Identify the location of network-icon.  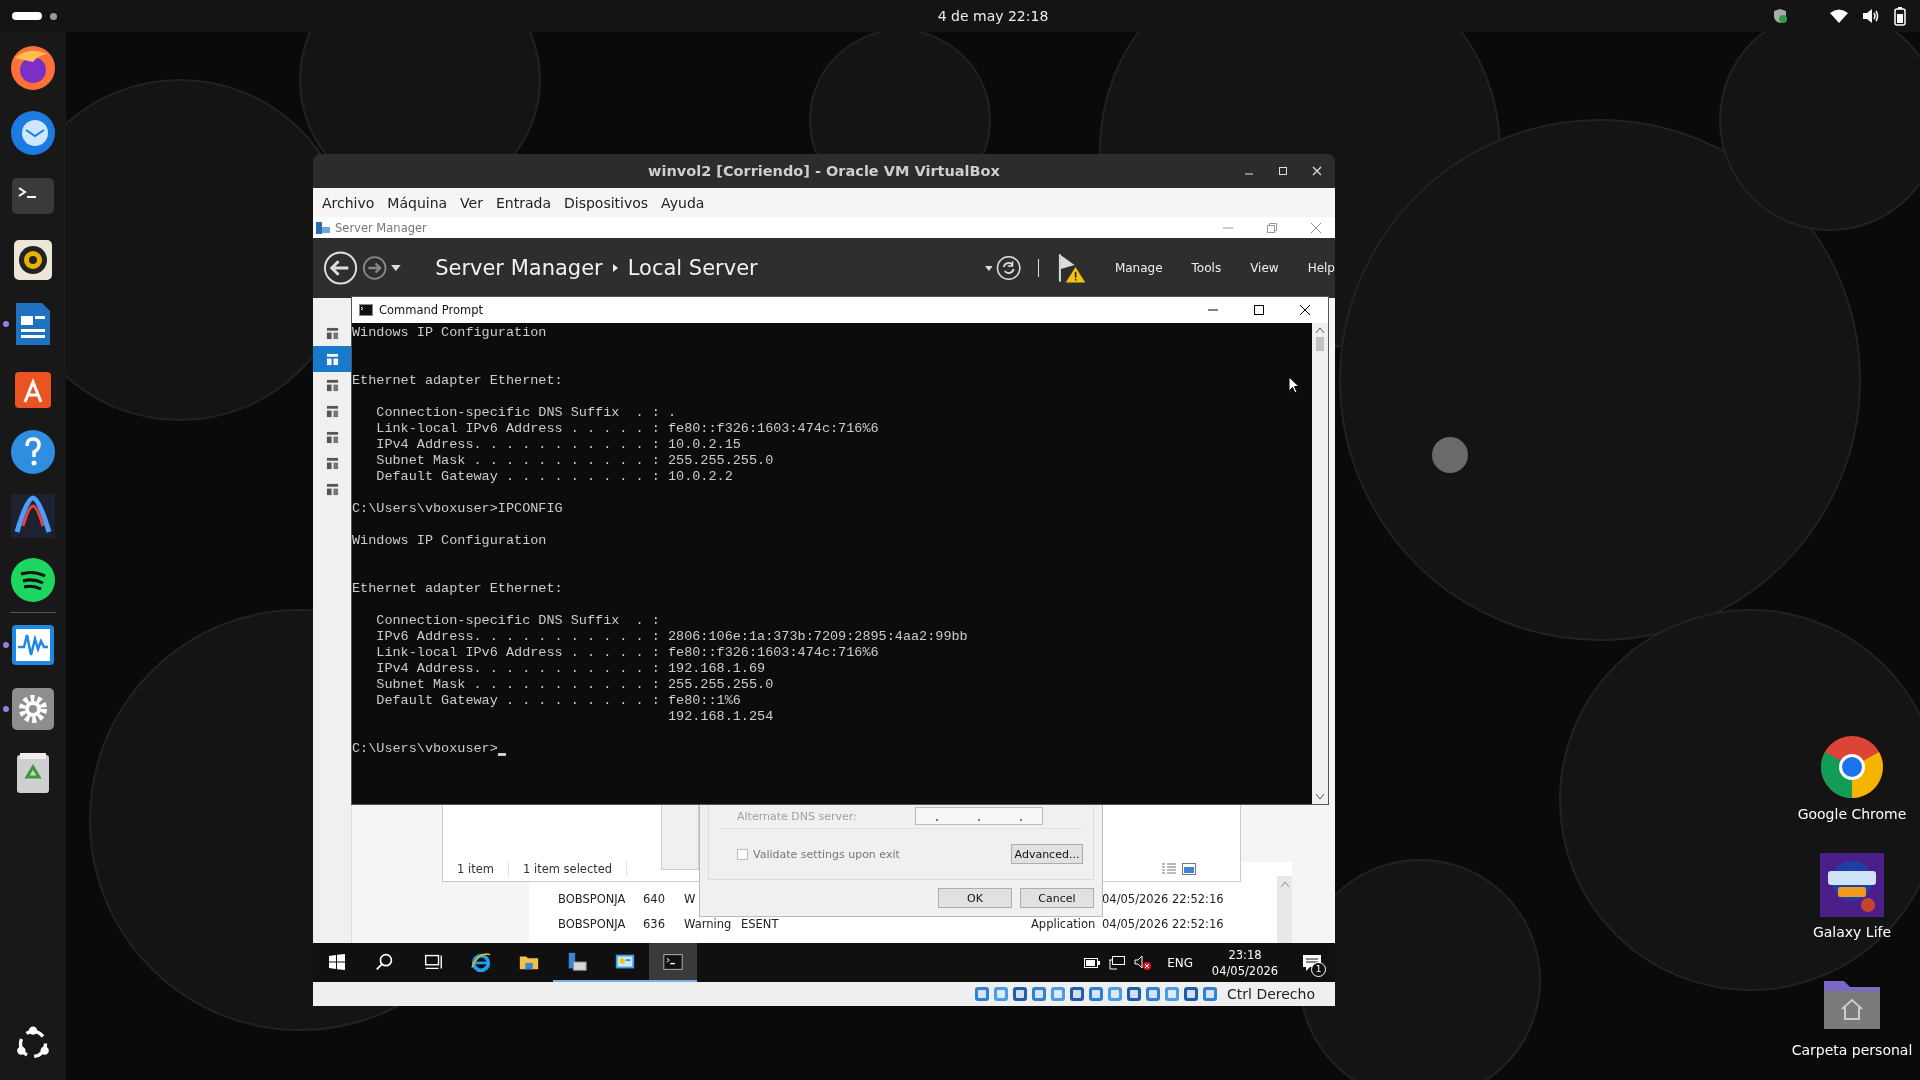
(1117, 962).